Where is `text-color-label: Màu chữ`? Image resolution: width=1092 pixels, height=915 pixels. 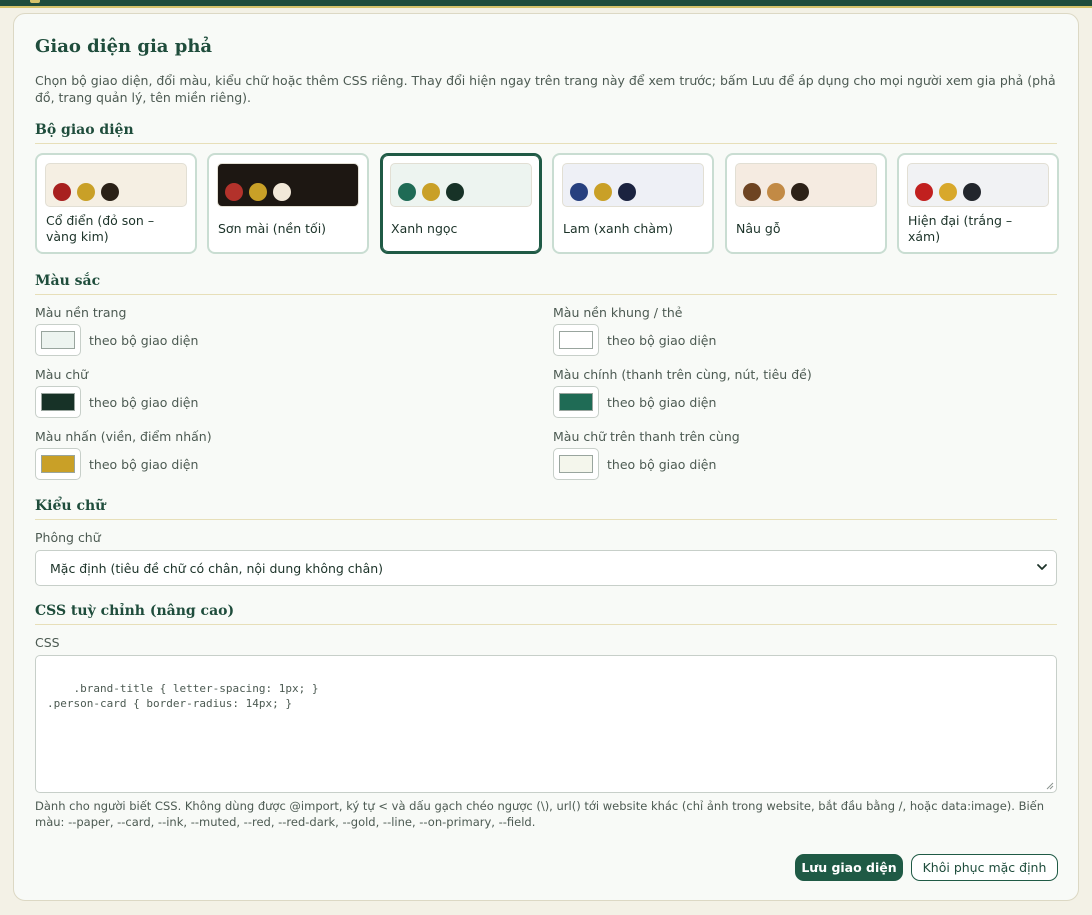 text-color-label: Màu chữ is located at coordinates (62, 374).